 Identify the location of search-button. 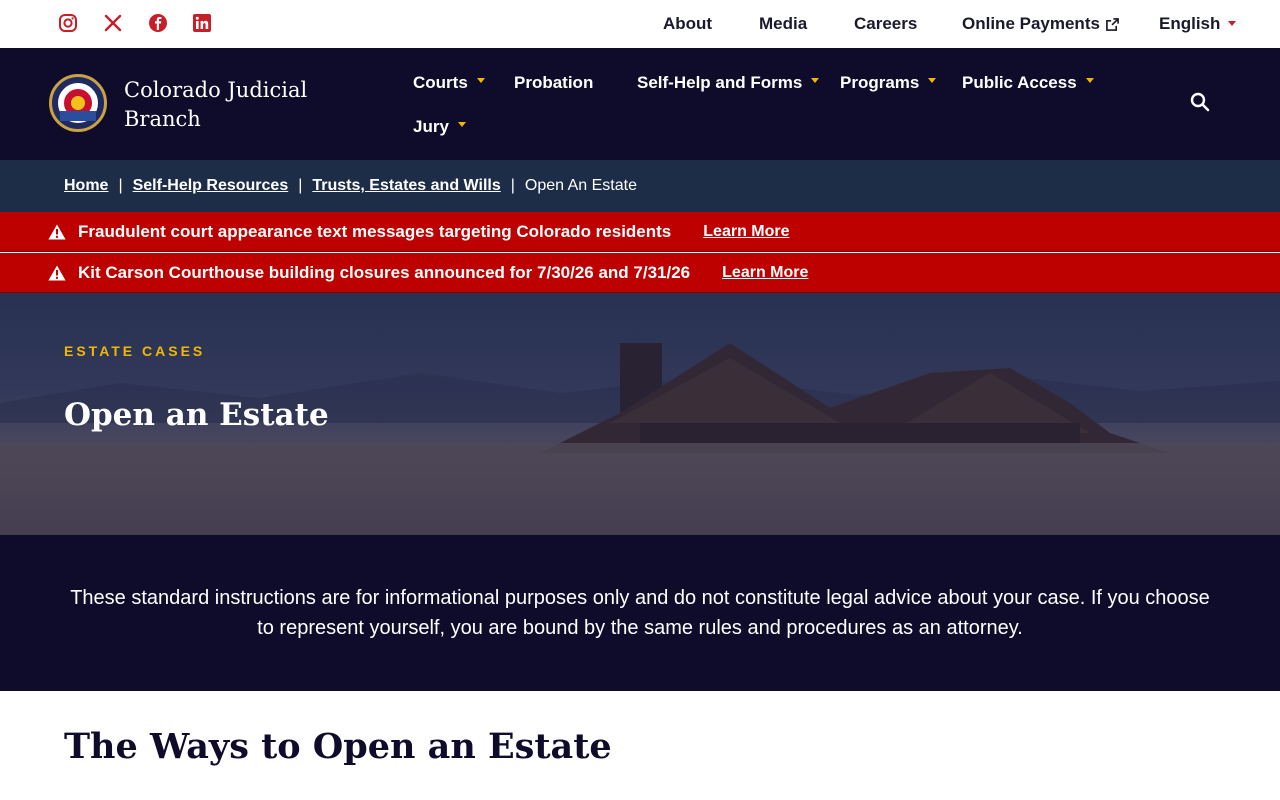
(1202, 104).